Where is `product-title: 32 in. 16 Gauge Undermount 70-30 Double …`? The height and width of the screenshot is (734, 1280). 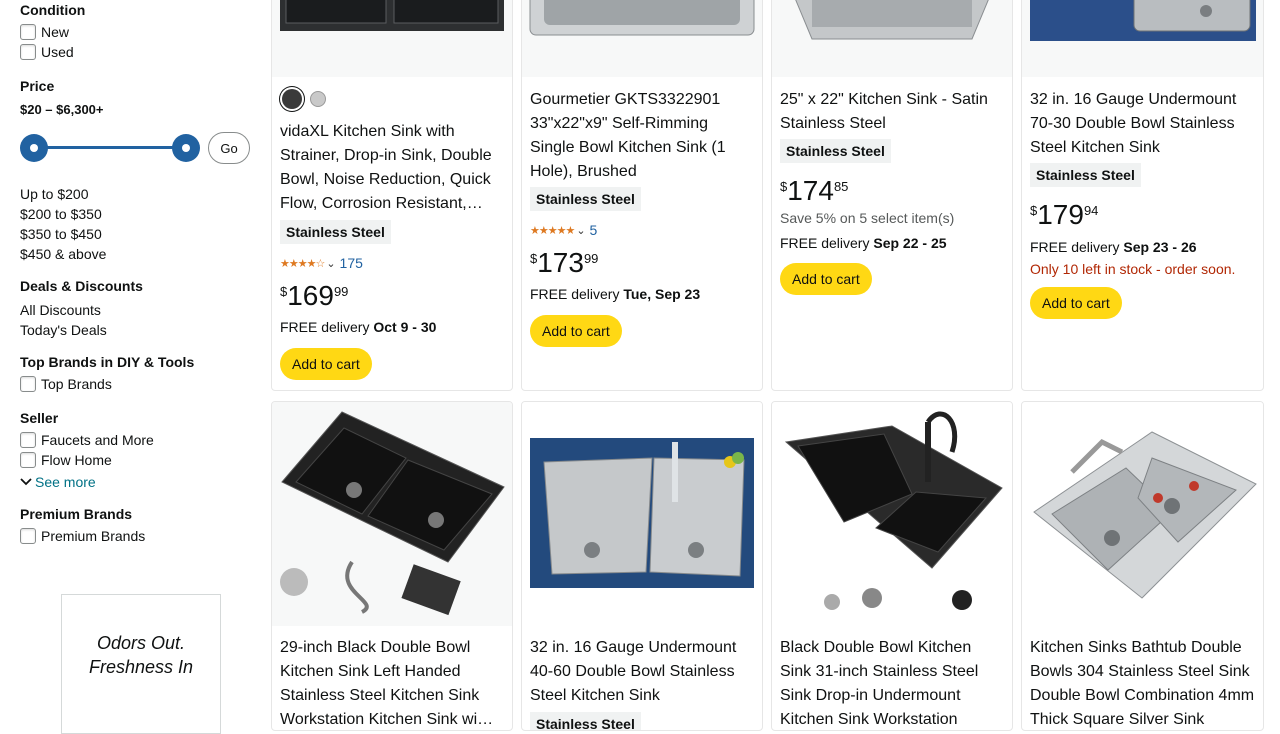 product-title: 32 in. 16 Gauge Undermount 70-30 Double … is located at coordinates (1143, 124).